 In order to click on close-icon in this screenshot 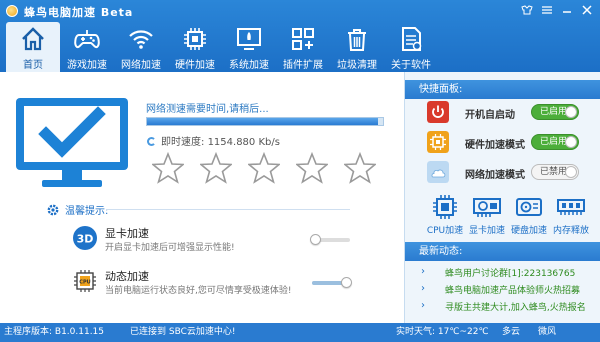, I will do `click(587, 10)`.